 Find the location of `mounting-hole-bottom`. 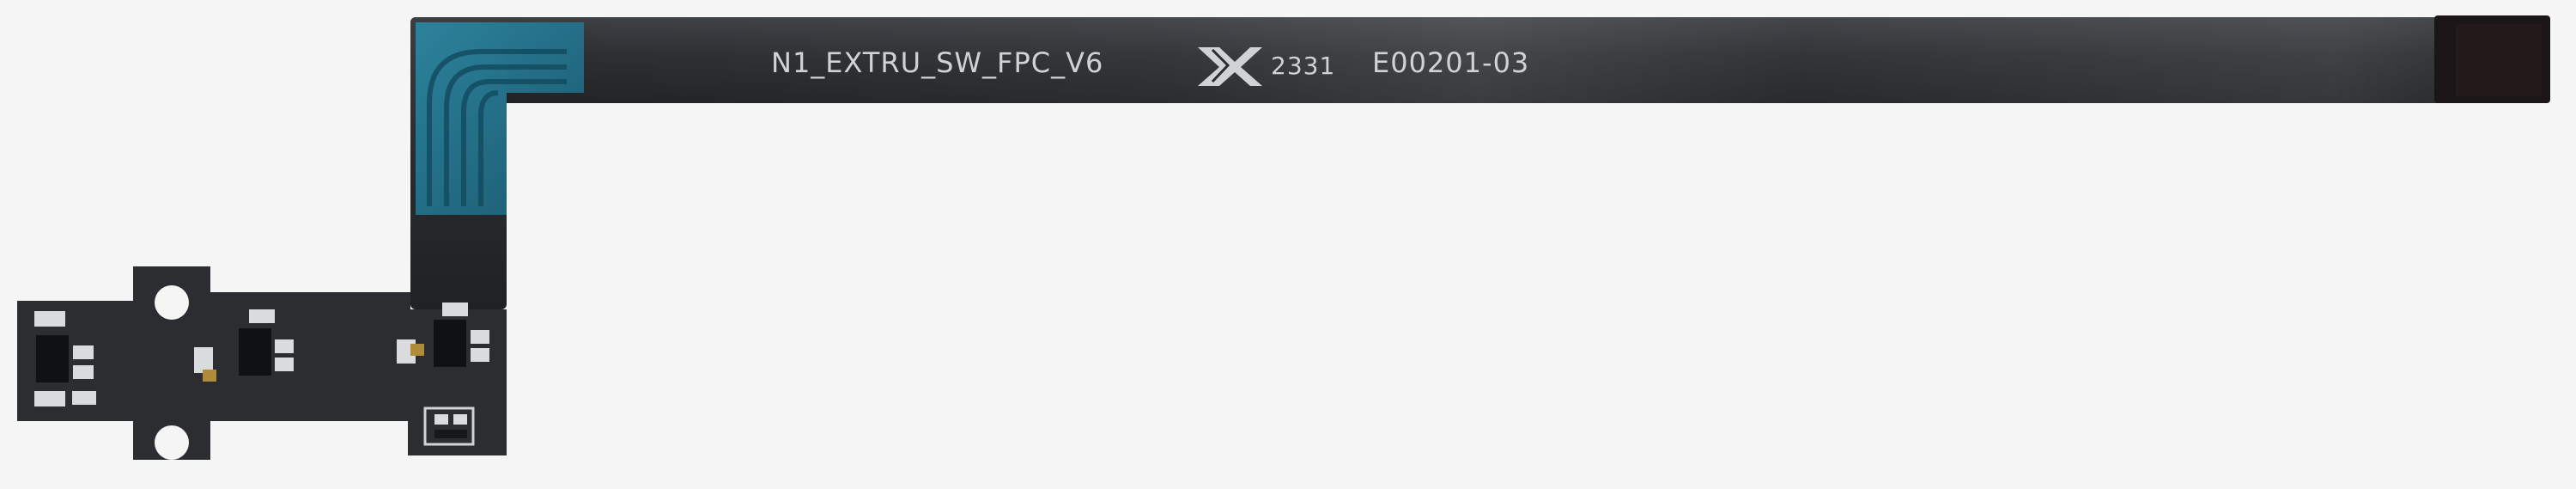

mounting-hole-bottom is located at coordinates (172, 443).